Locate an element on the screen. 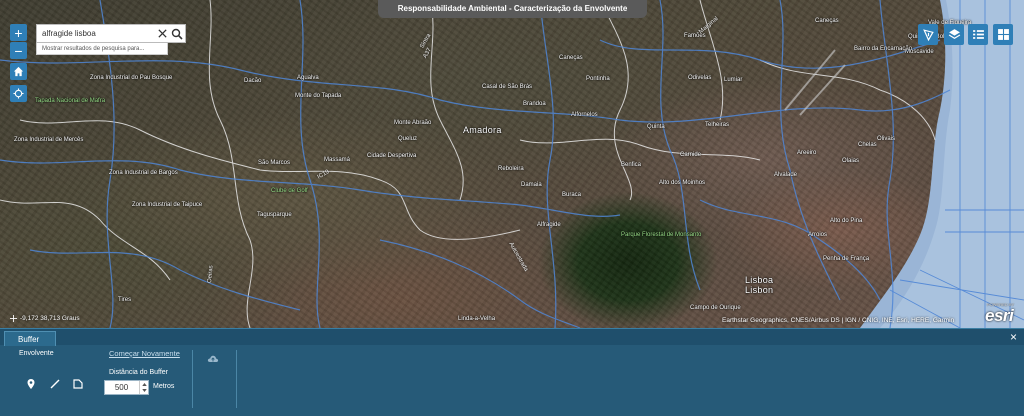 This screenshot has height=416, width=1024. map-place-label: Zona Industrial de Taipuce is located at coordinates (167, 205).